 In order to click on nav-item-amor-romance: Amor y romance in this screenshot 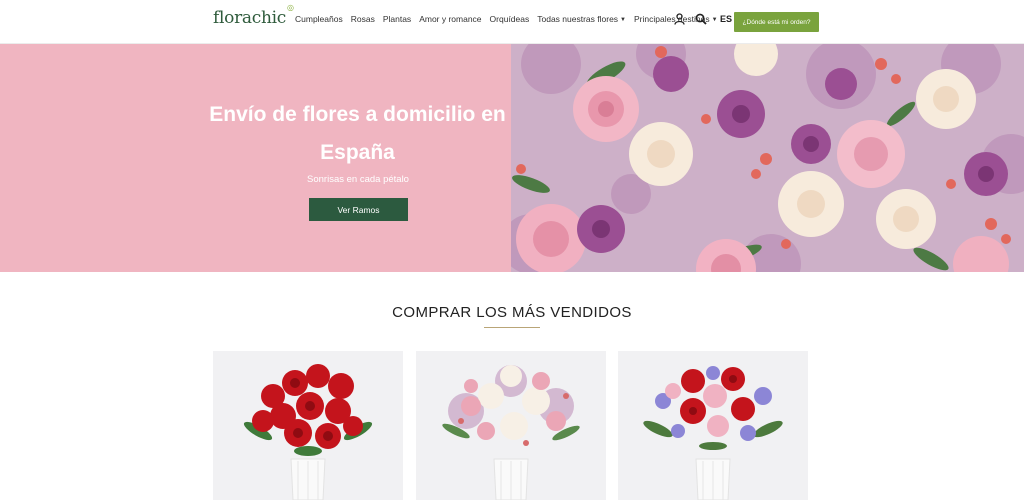, I will do `click(450, 19)`.